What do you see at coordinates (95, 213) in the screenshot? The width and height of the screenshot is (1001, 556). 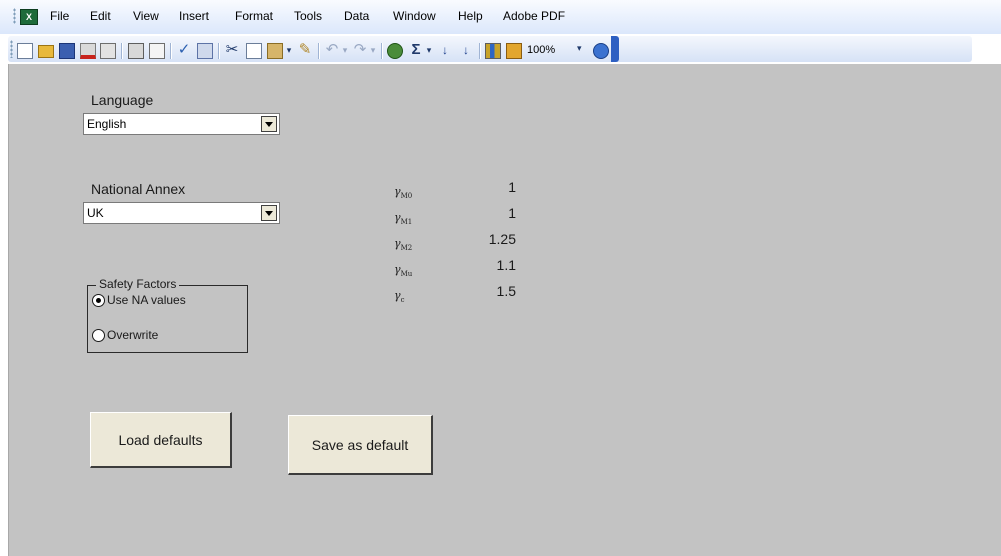 I see `national-annex-value: UK` at bounding box center [95, 213].